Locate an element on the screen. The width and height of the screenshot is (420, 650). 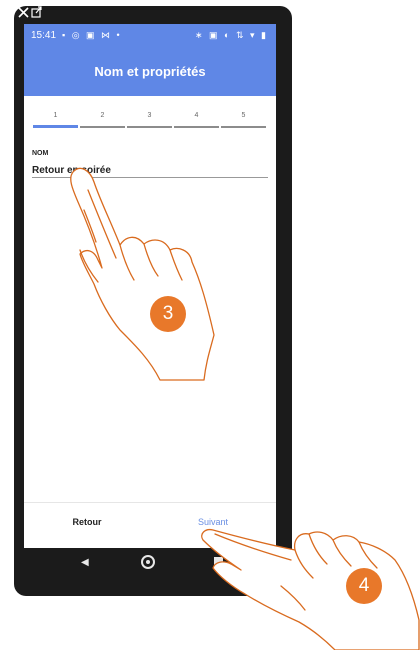
step-5: 5 is located at coordinates (243, 122).